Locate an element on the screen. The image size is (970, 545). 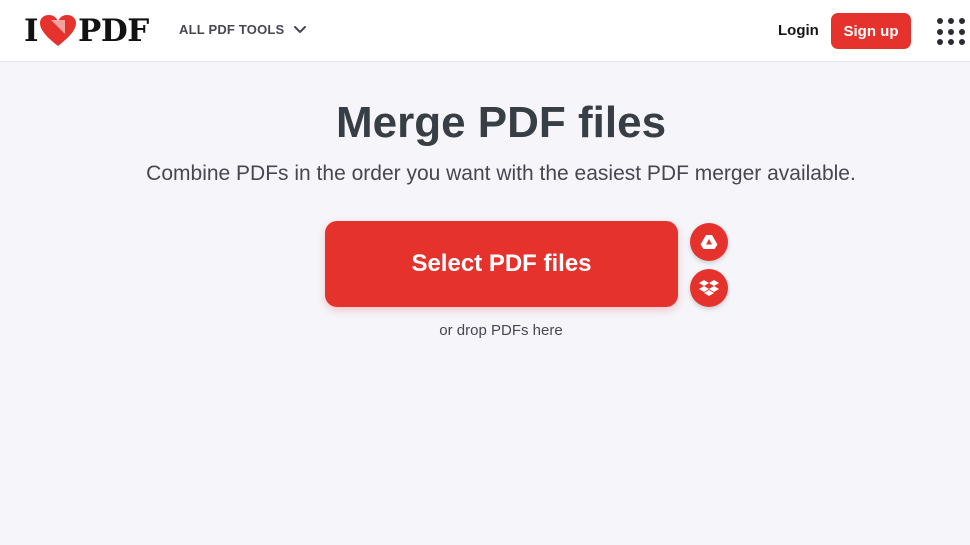
heart-icon is located at coordinates (58, 30).